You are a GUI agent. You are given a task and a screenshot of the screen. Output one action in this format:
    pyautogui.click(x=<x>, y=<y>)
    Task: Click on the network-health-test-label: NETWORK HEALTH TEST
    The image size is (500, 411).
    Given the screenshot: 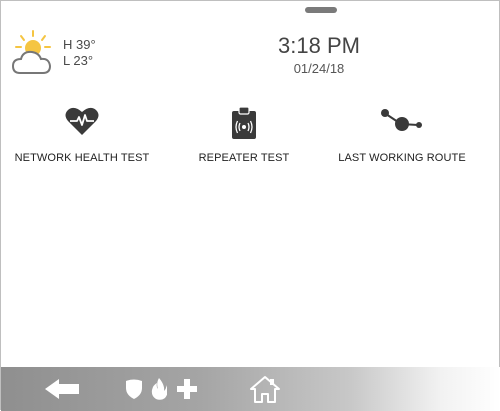 What is the action you would take?
    pyautogui.click(x=82, y=158)
    